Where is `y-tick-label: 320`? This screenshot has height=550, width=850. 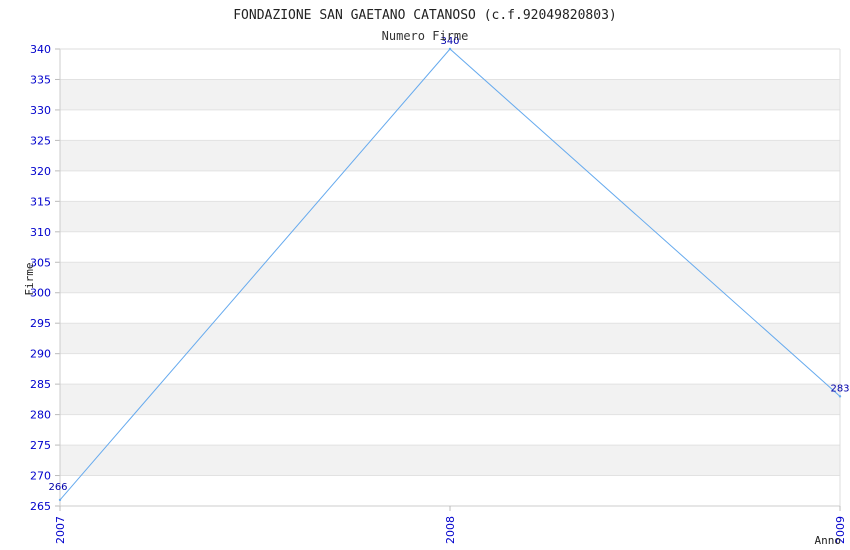
y-tick-label: 320 is located at coordinates (40, 171).